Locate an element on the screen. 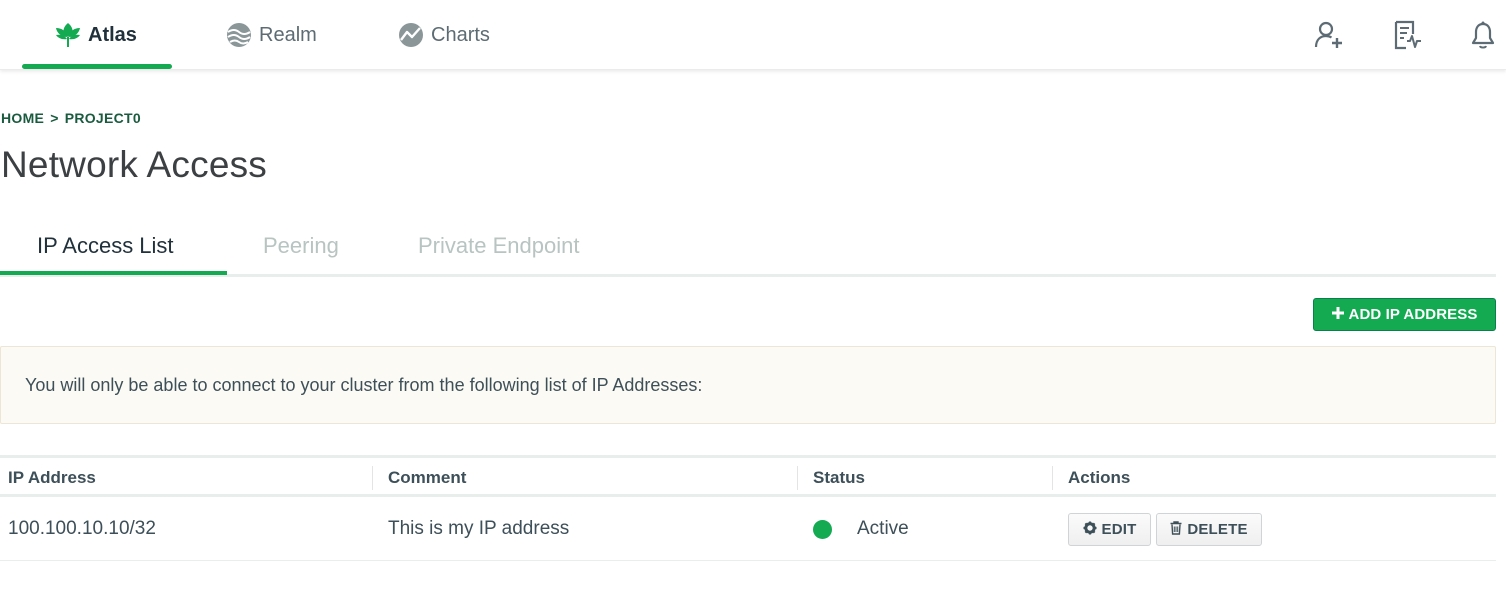  column-header-ip-address: IP Address is located at coordinates (52, 477).